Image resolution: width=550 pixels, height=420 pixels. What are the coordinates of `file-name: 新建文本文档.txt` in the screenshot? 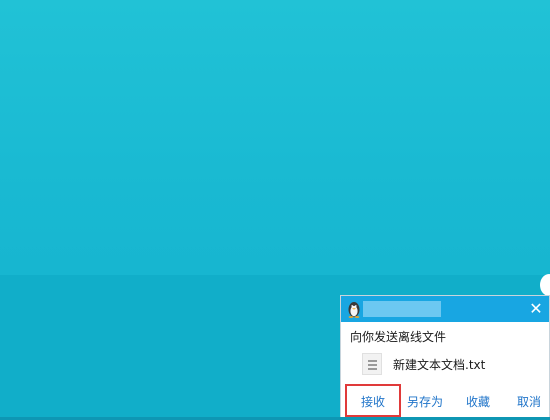 It's located at (439, 365).